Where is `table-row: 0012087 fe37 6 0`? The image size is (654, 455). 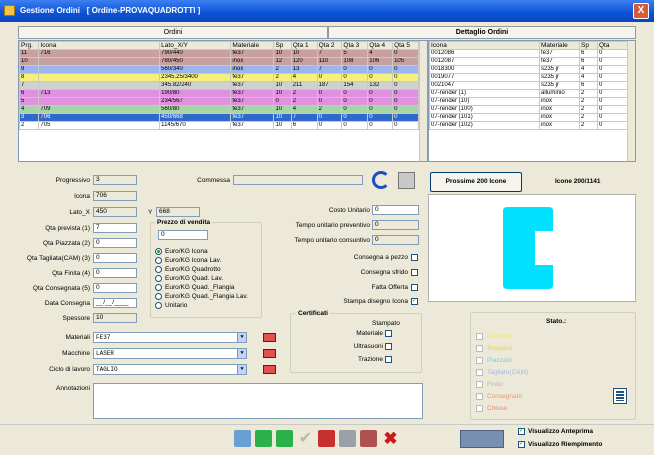
table-row: 0012087 fe37 6 0 is located at coordinates (528, 61).